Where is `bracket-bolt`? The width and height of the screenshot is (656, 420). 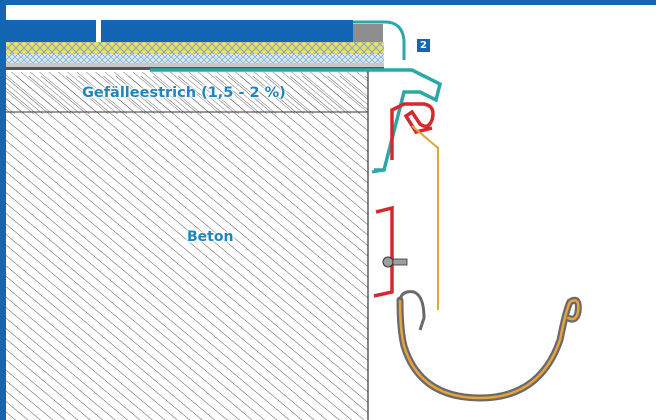
bracket-bolt is located at coordinates (388, 262).